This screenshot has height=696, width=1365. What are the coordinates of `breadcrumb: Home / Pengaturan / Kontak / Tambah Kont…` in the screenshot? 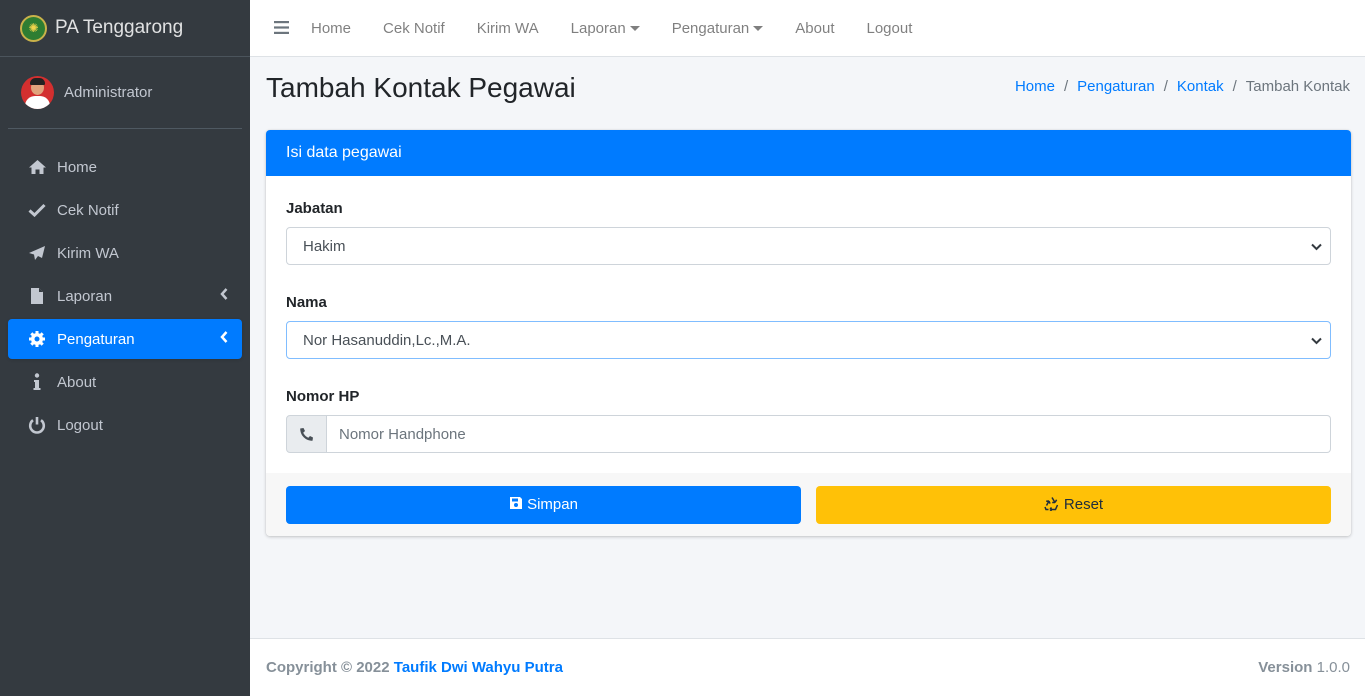 It's located at (1182, 86).